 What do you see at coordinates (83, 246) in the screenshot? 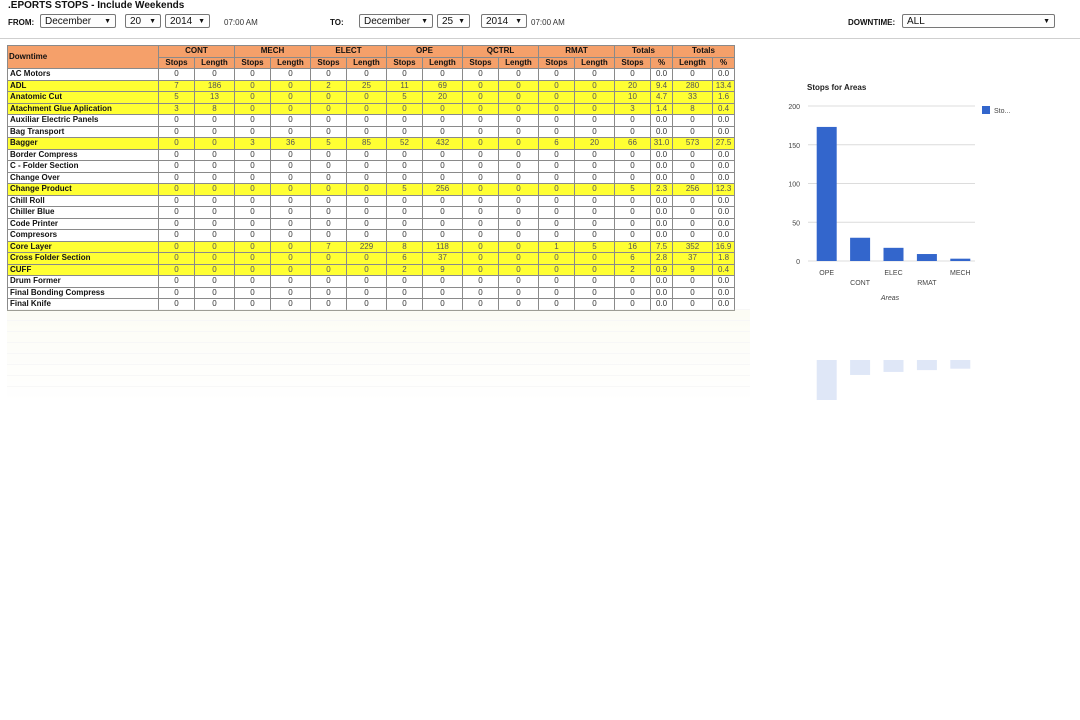
I see `row-label: Core Layer` at bounding box center [83, 246].